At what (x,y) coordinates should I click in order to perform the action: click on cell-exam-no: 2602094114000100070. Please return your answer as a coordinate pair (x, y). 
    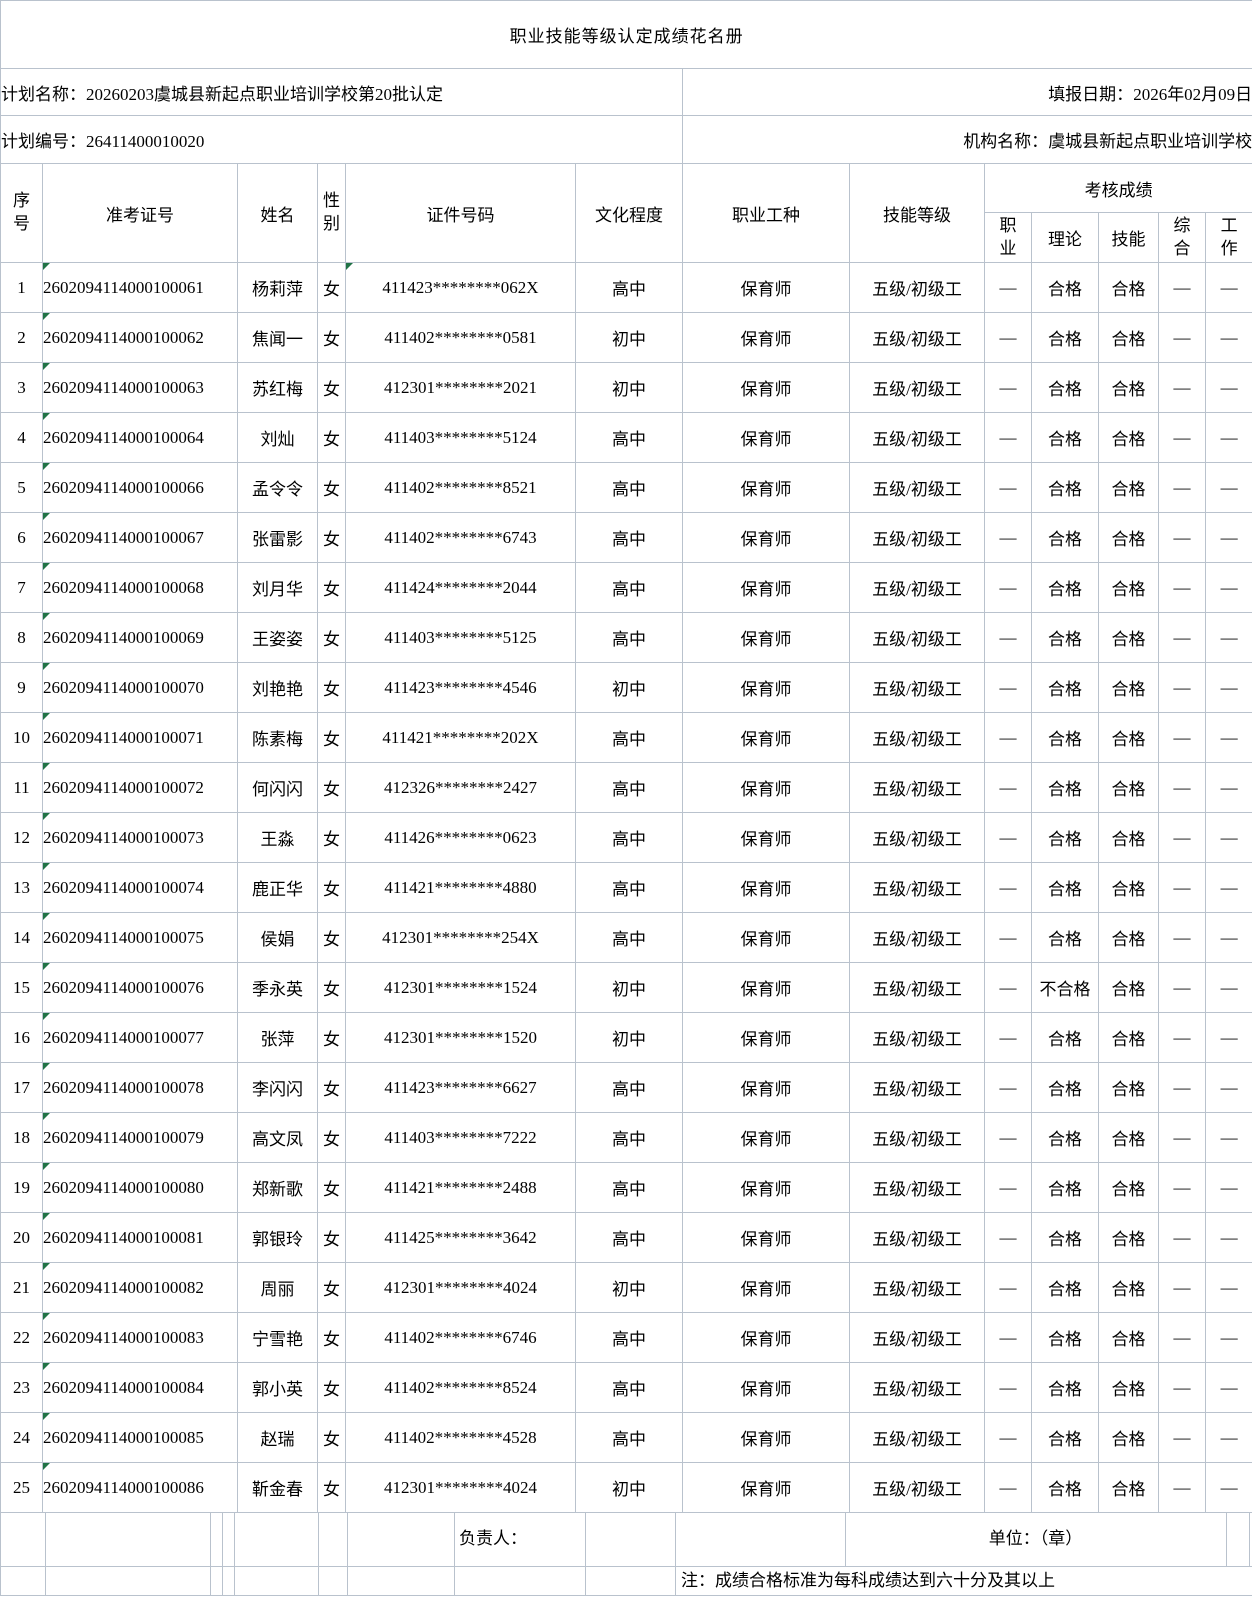
    Looking at the image, I should click on (140, 687).